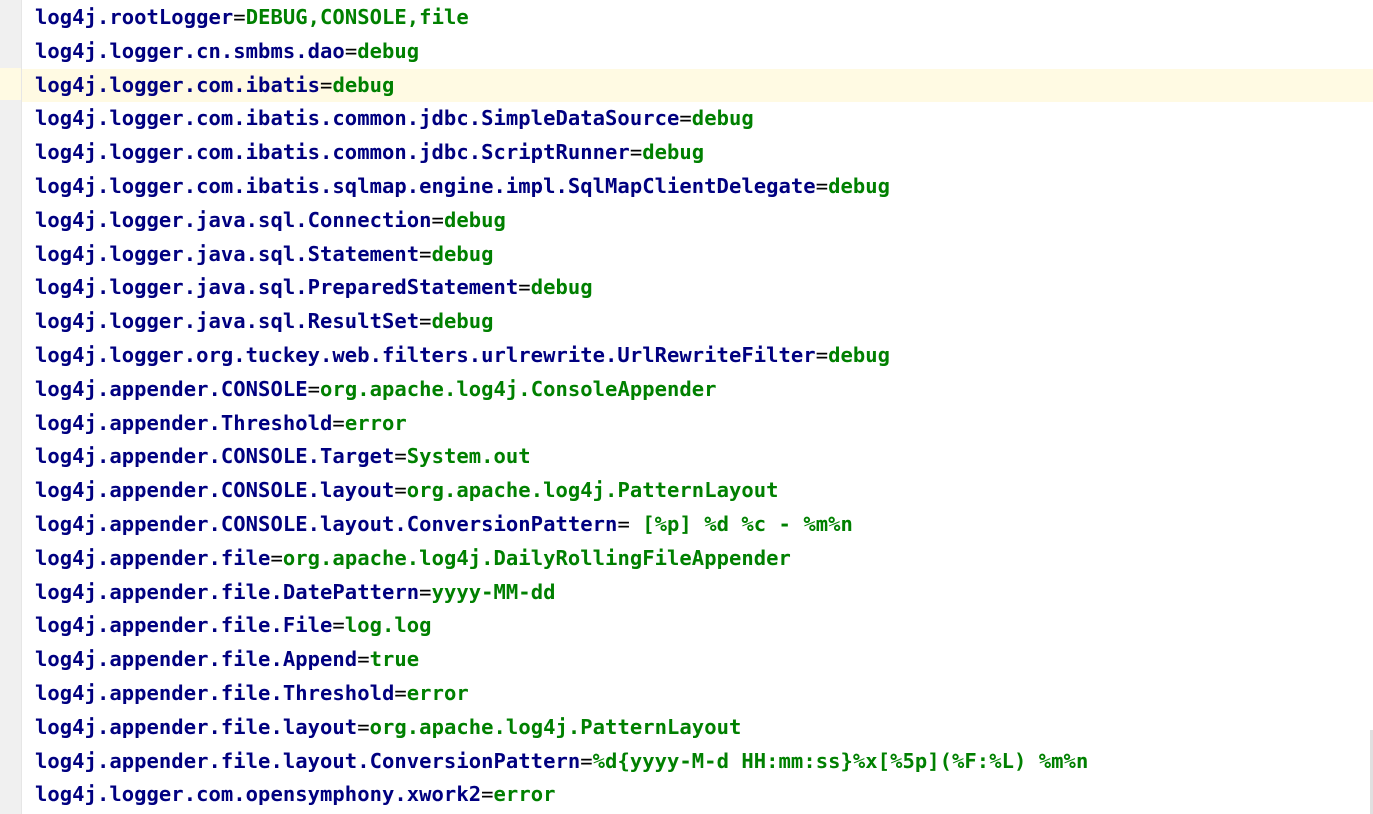 Image resolution: width=1373 pixels, height=814 pixels. What do you see at coordinates (277, 287) in the screenshot?
I see `property-key: log4j.logger.java.sql.PreparedStatement` at bounding box center [277, 287].